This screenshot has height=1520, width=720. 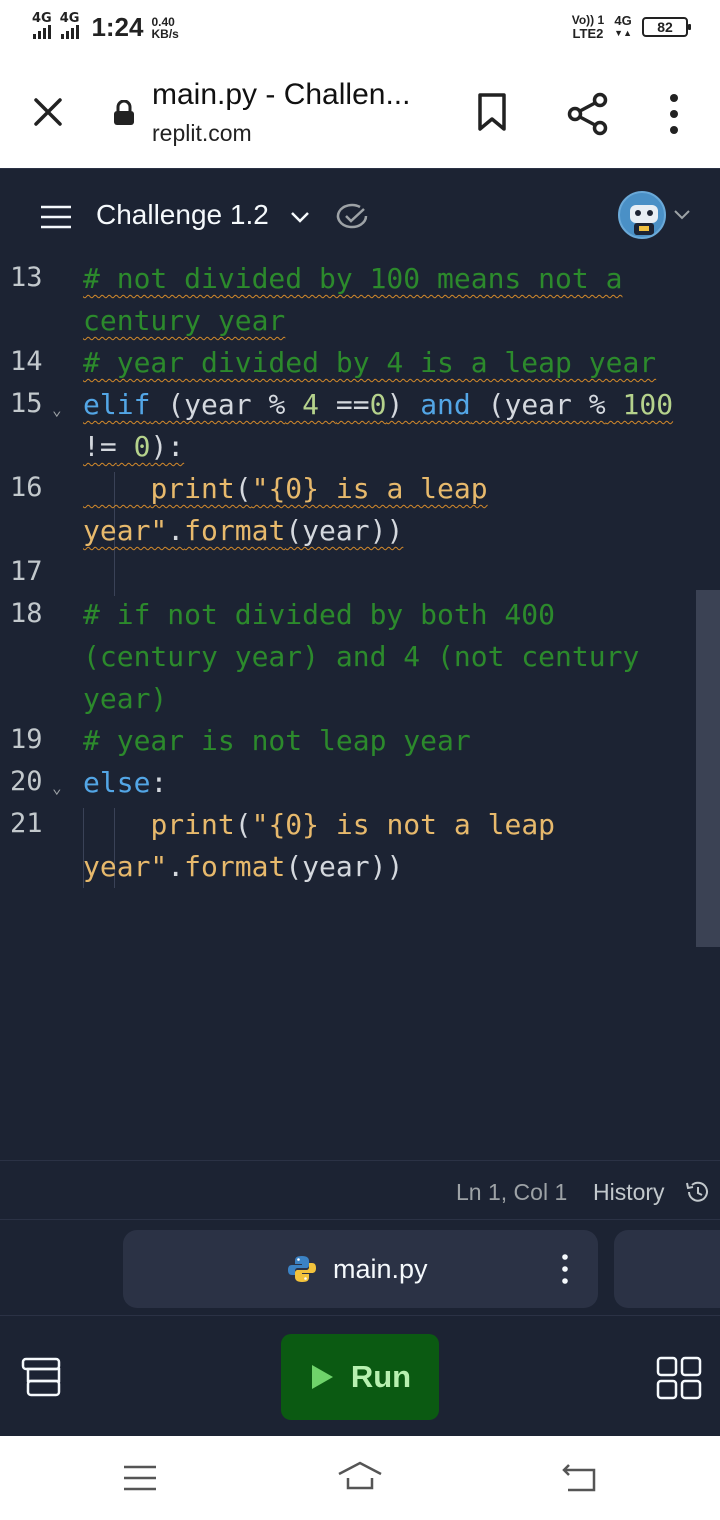 What do you see at coordinates (26, 277) in the screenshot?
I see `line-number: 13` at bounding box center [26, 277].